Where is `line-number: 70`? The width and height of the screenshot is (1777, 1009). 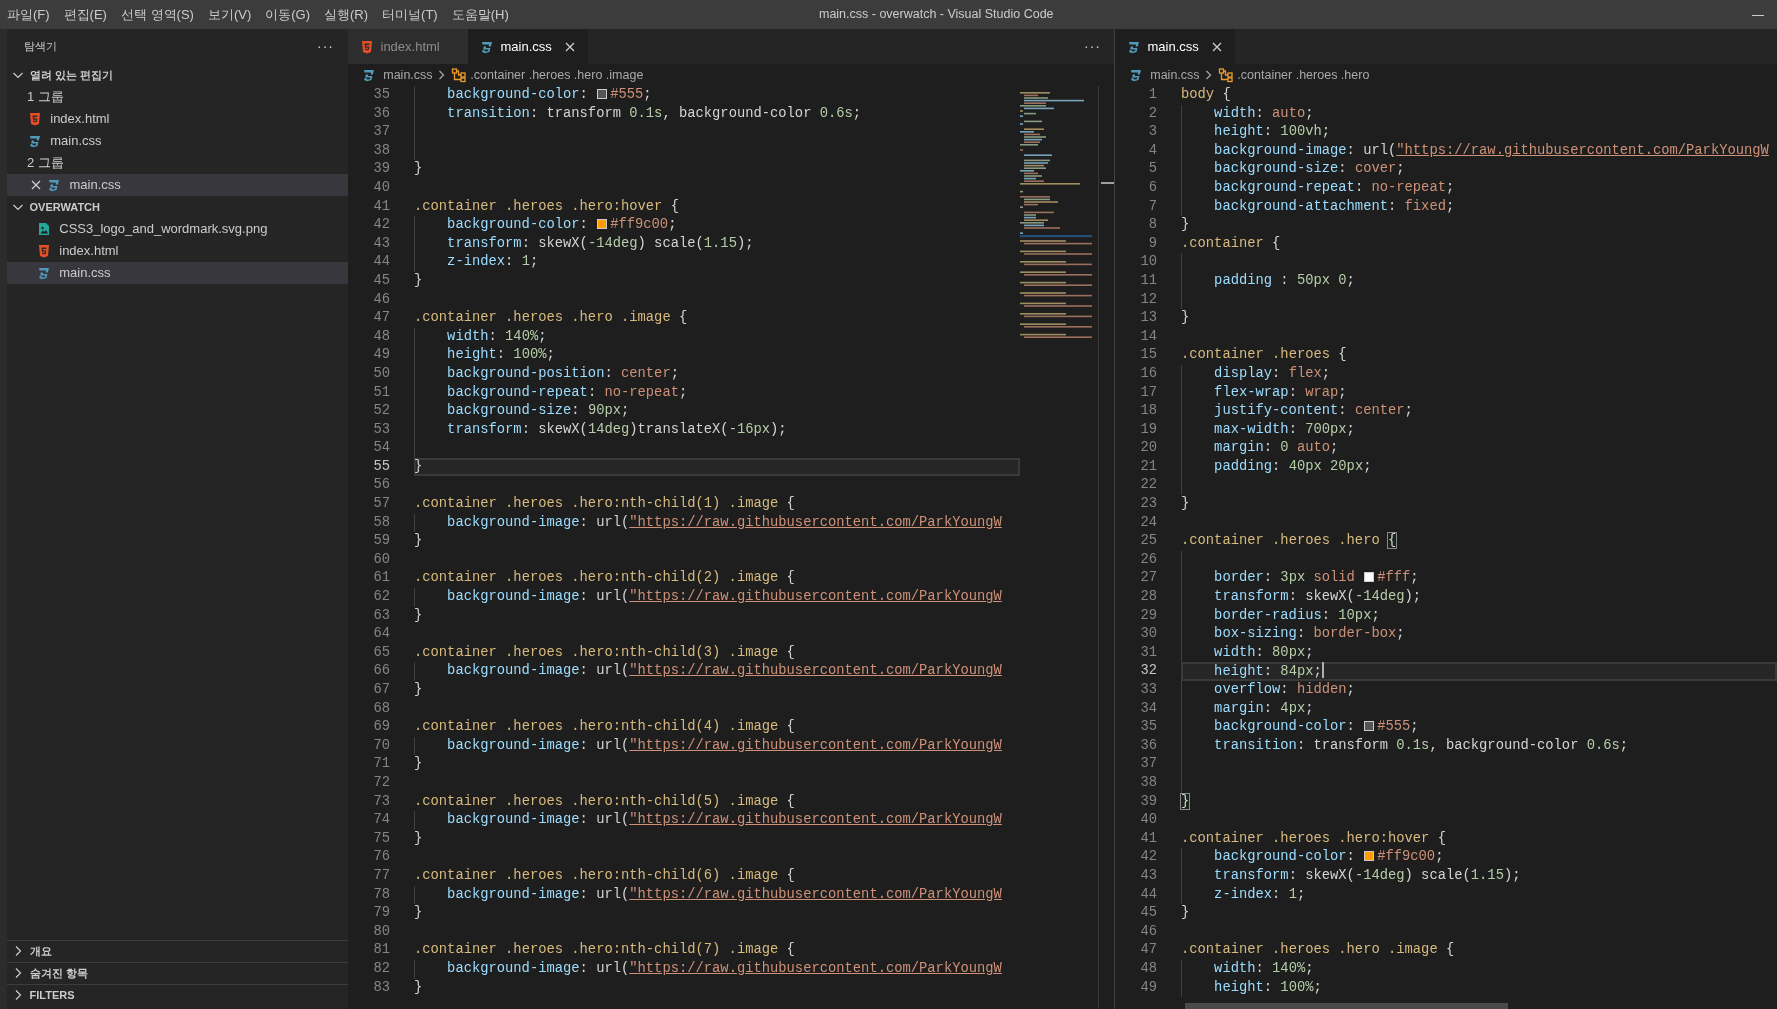 line-number: 70 is located at coordinates (381, 745).